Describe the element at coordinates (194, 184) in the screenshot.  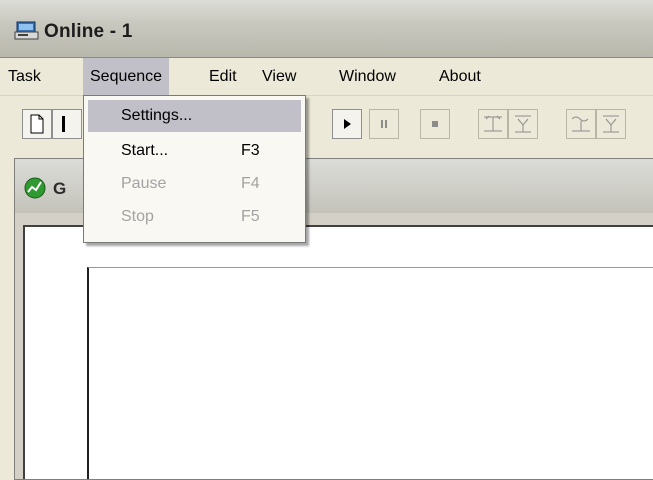
I see `menu-item-pause: Pause F4` at that location.